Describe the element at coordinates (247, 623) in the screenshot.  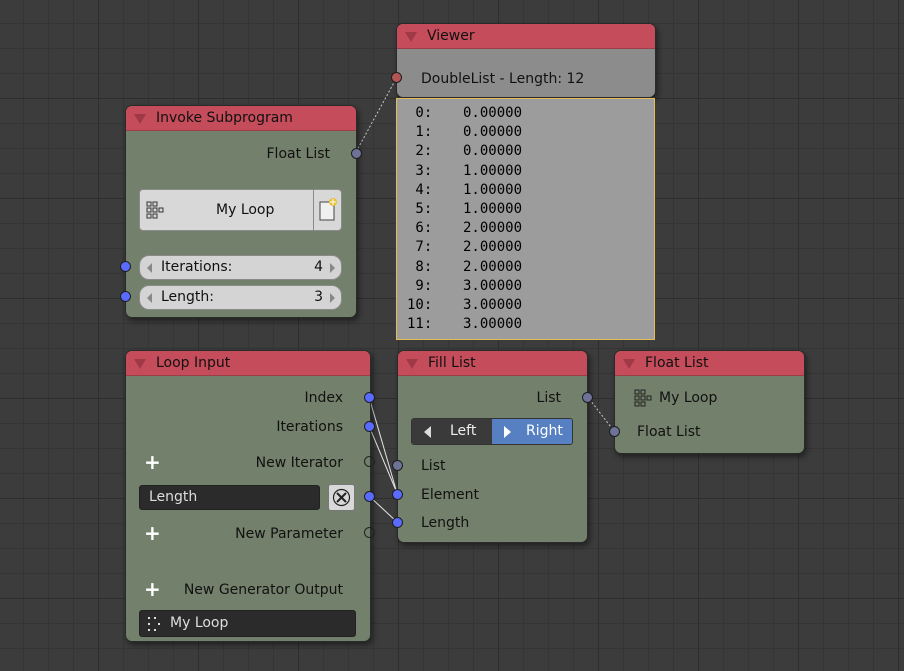
I see `loop-program-name: My Loop` at that location.